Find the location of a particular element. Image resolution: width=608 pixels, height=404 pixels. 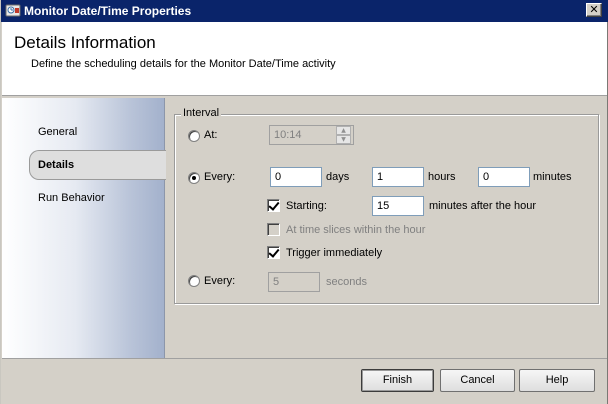

starting-suffix: minutes after the hour is located at coordinates (483, 206).